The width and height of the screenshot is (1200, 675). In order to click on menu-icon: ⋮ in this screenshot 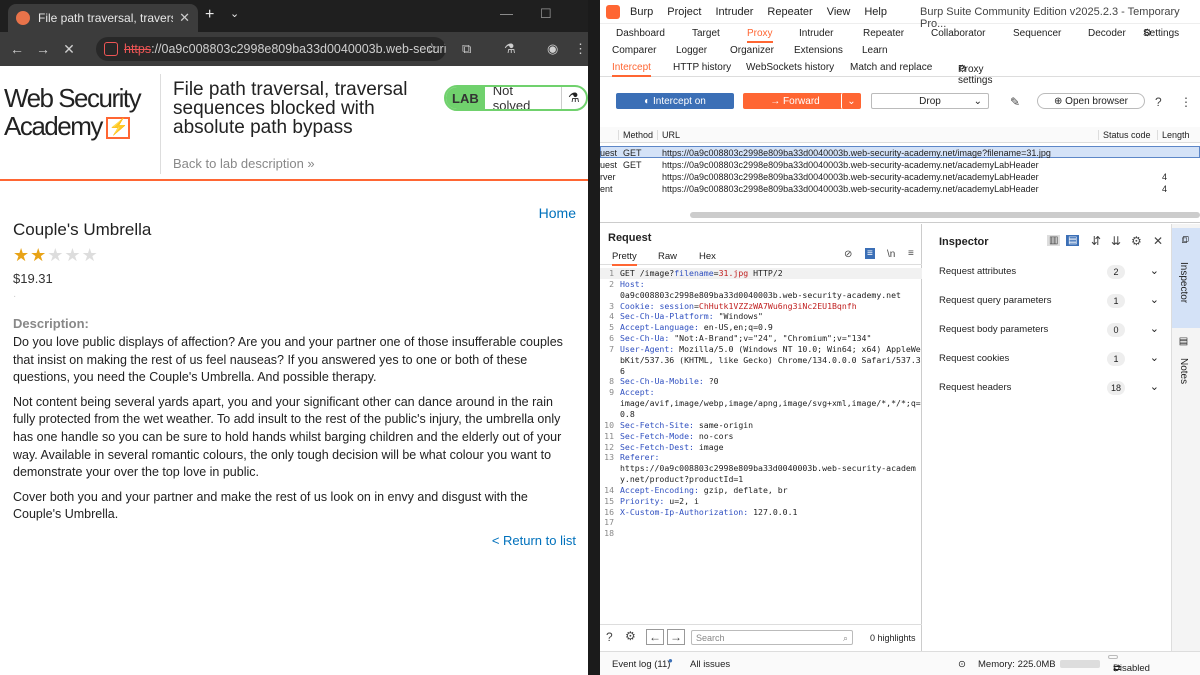, I will do `click(580, 49)`.